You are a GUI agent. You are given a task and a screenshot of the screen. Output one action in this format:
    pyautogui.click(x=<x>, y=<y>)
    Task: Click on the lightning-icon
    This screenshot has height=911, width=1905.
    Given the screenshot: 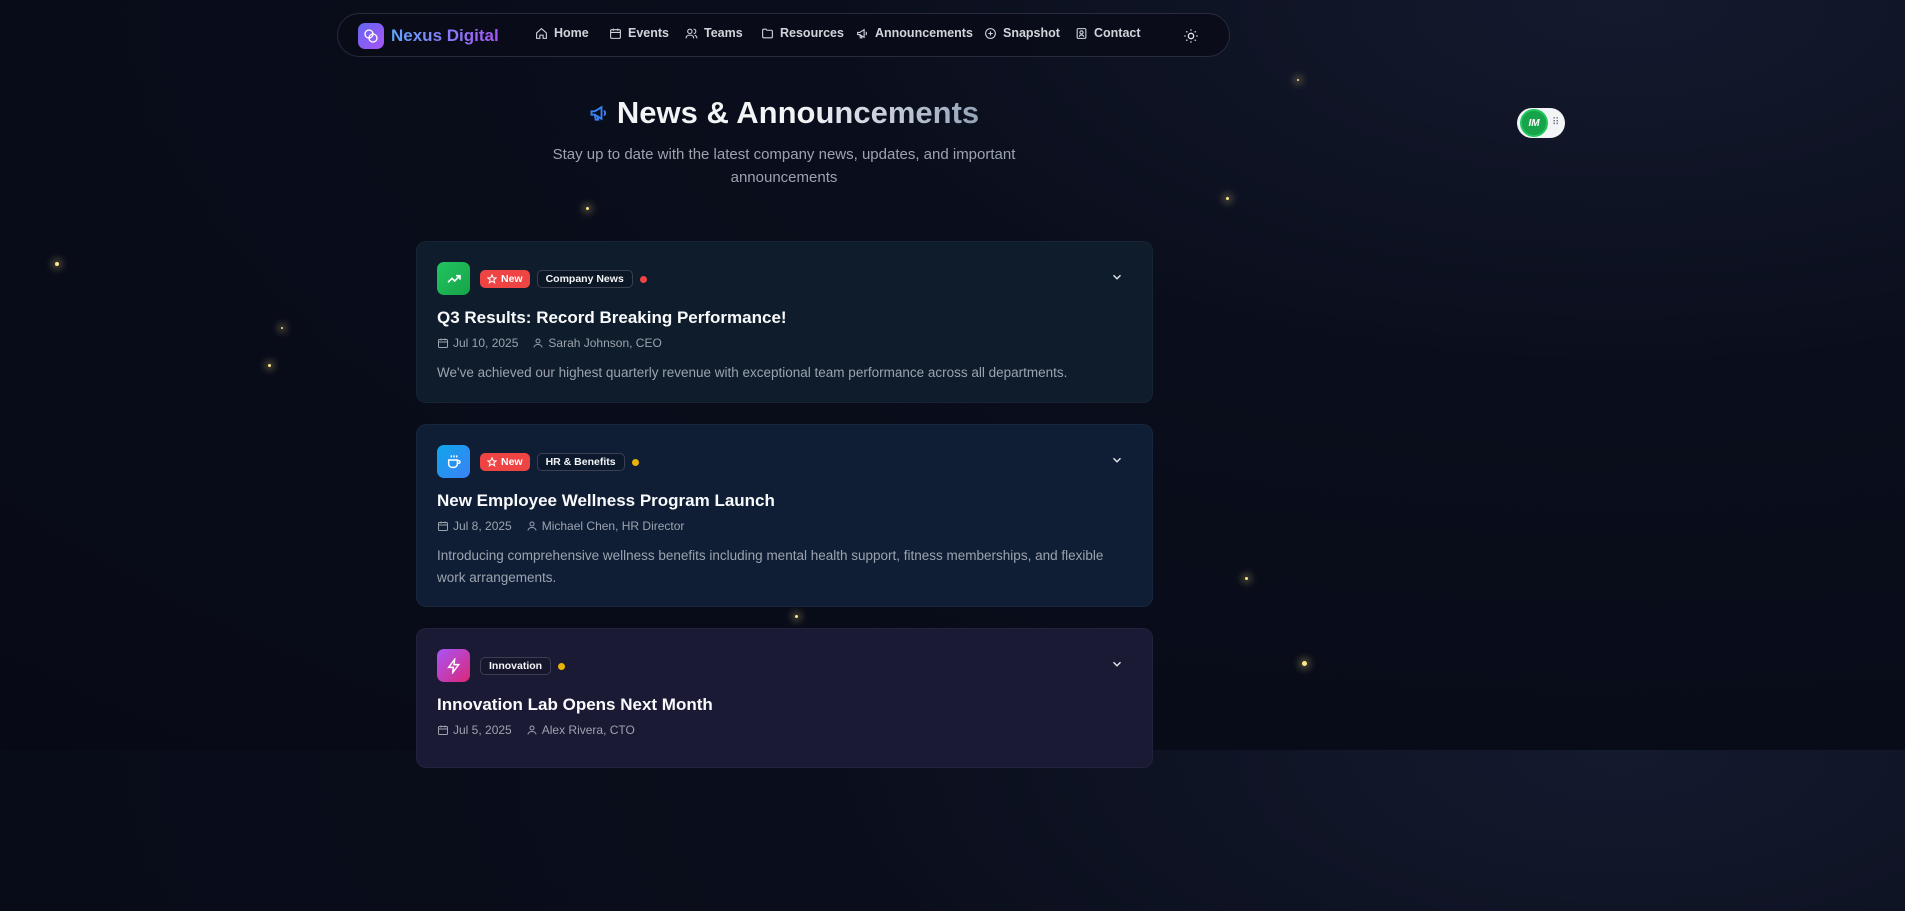 What is the action you would take?
    pyautogui.click(x=453, y=665)
    